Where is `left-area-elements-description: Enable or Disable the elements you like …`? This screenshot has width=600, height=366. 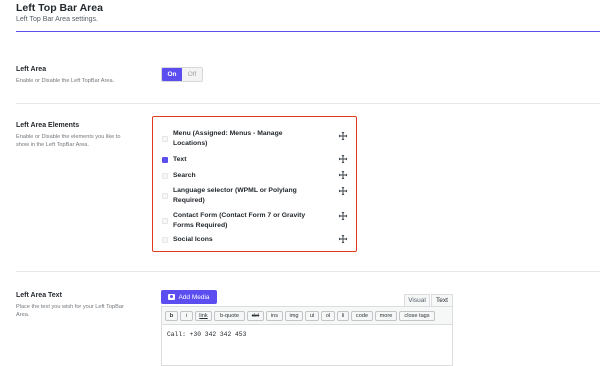
left-area-elements-description: Enable or Disable the elements you like … is located at coordinates (68, 141).